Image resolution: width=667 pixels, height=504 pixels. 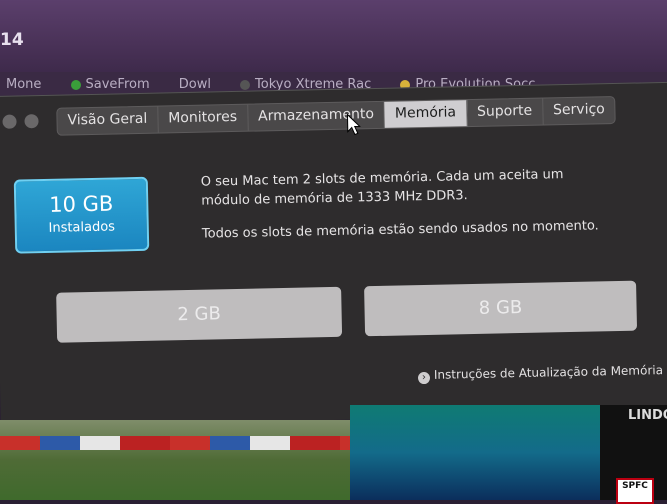 What do you see at coordinates (548, 372) in the screenshot?
I see `memory-upgrade-link-label: Instruções de Atualização da Memória` at bounding box center [548, 372].